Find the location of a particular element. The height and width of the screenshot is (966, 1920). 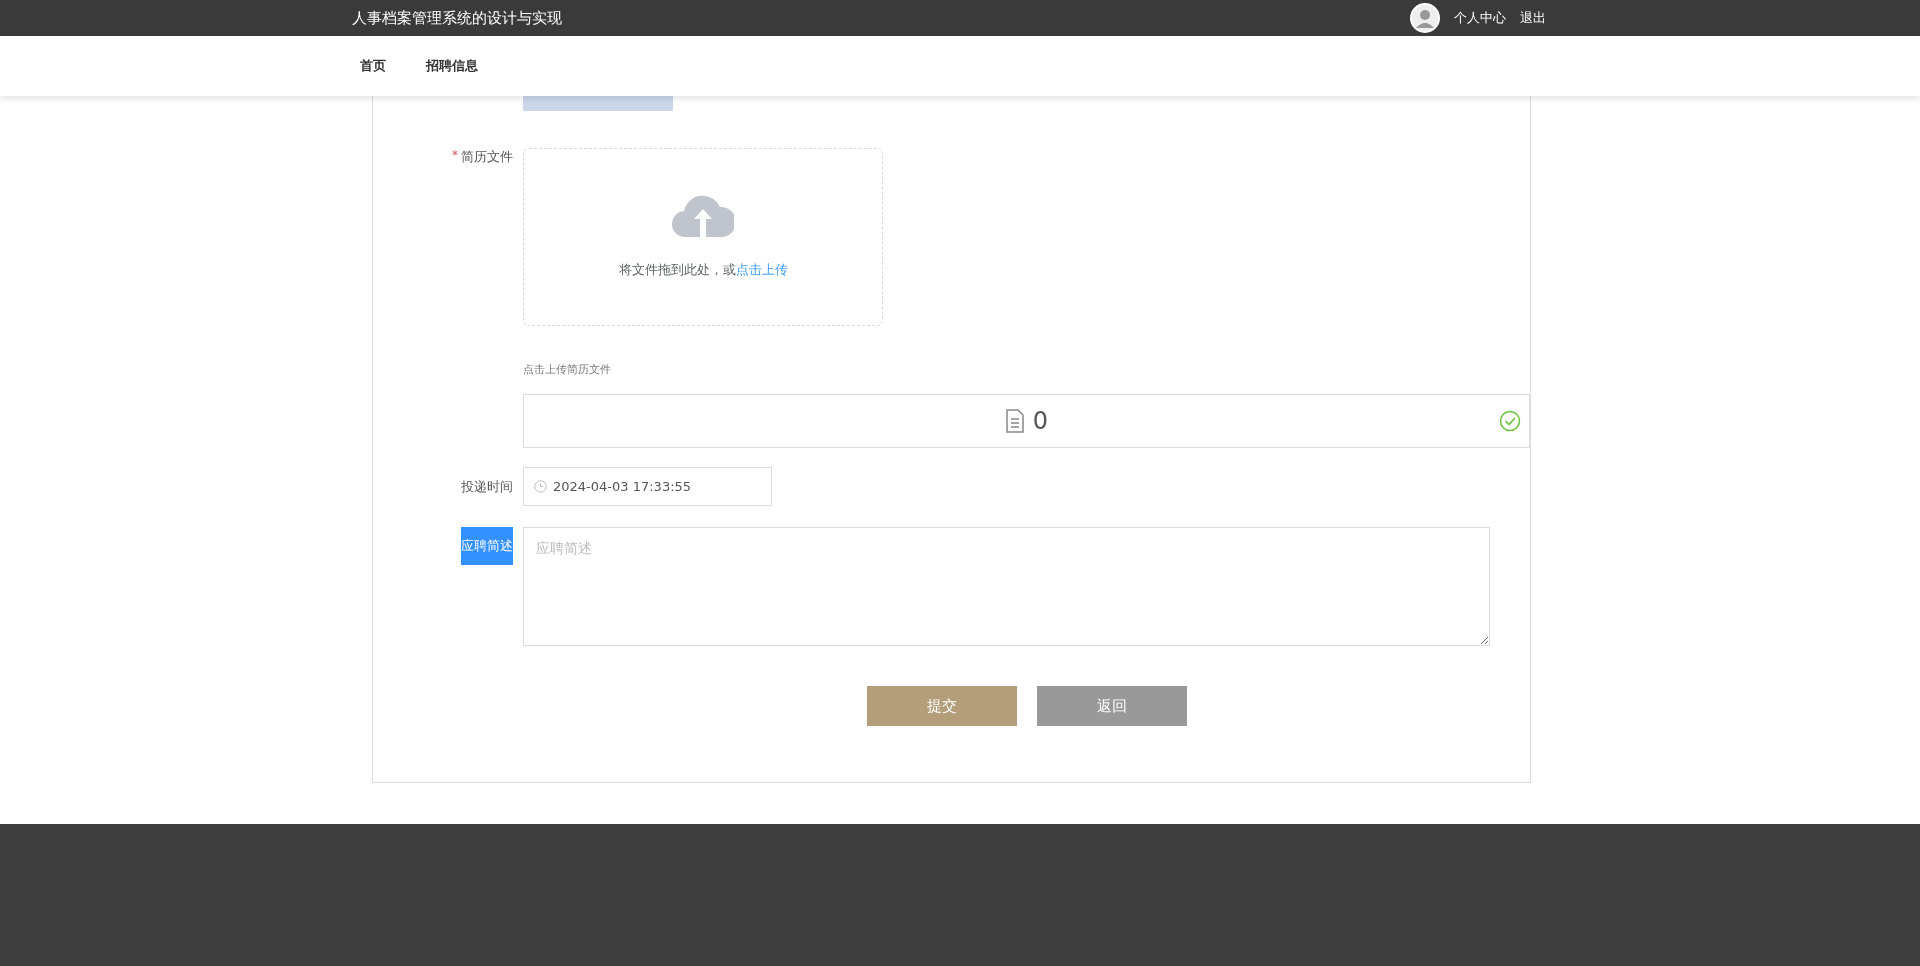

file-name: 0 is located at coordinates (1040, 421).